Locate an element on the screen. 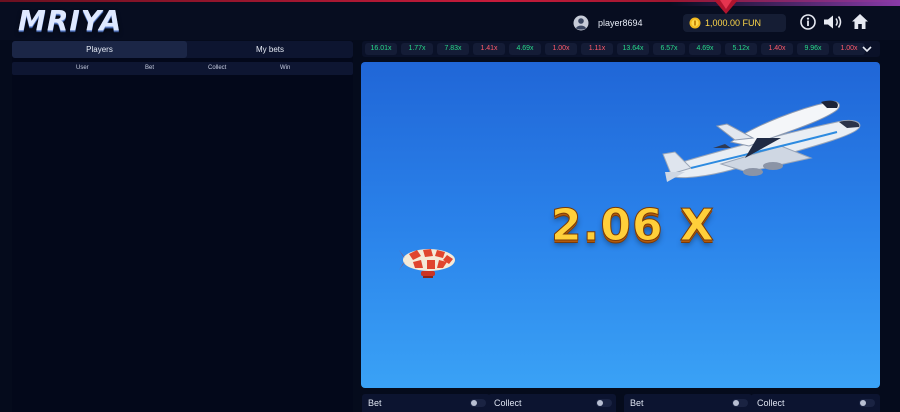 This screenshot has width=900, height=412. players-table-header: User Bet Collect Win is located at coordinates (182, 68).